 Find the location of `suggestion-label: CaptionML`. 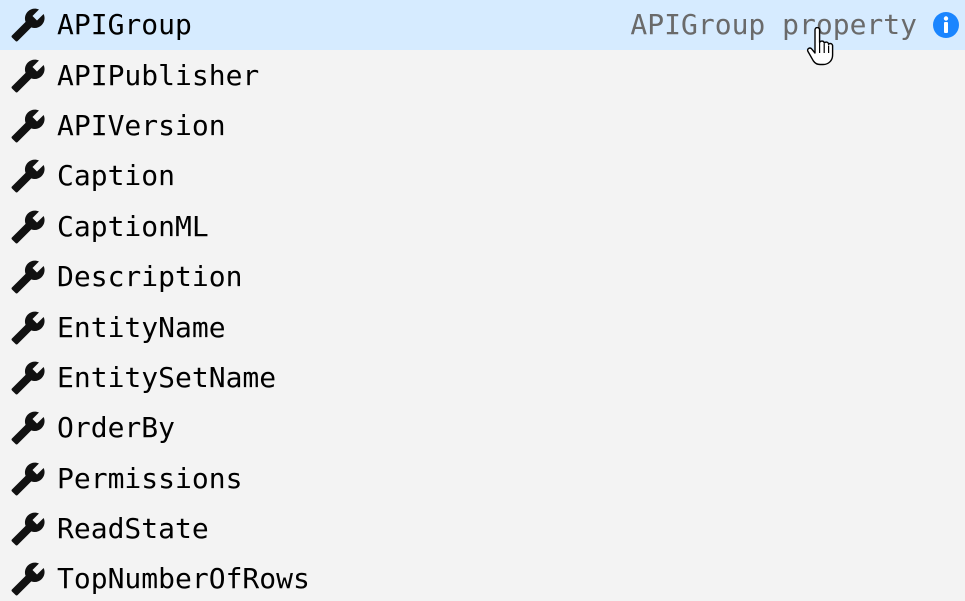

suggestion-label: CaptionML is located at coordinates (133, 226).